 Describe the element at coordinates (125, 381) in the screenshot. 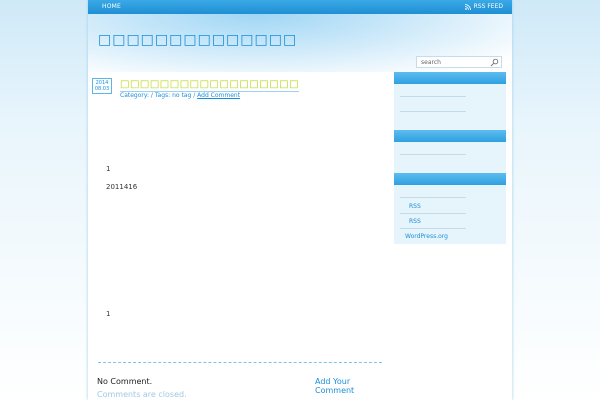

I see `no-comment-text: No Comment.` at that location.